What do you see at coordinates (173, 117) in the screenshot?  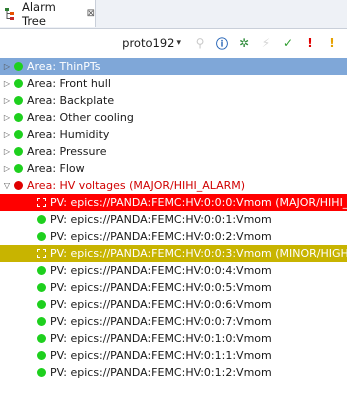 I see `tree-area-item: ▷ Area: Other cooling` at bounding box center [173, 117].